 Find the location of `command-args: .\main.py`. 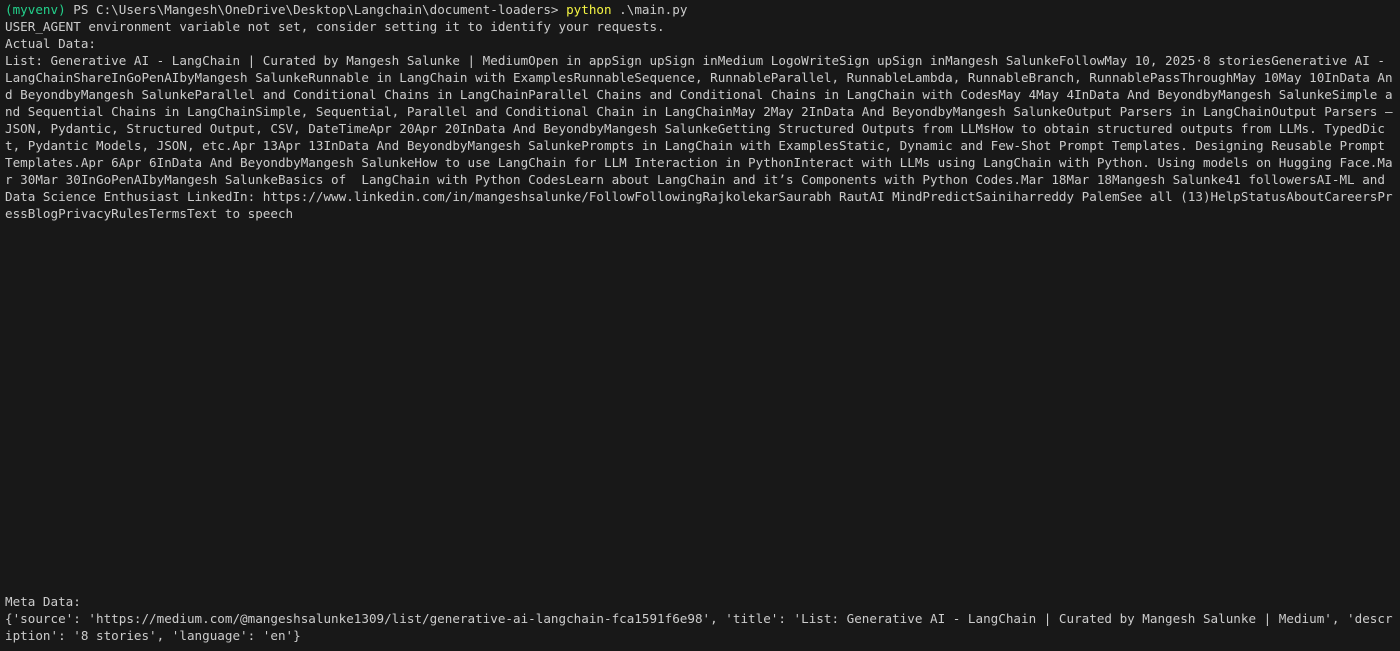

command-args: .\main.py is located at coordinates (649, 9).